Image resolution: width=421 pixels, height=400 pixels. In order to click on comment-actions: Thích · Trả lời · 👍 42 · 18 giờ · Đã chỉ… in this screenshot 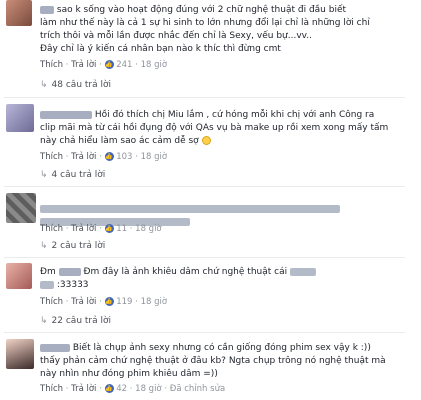, I will do `click(133, 389)`.